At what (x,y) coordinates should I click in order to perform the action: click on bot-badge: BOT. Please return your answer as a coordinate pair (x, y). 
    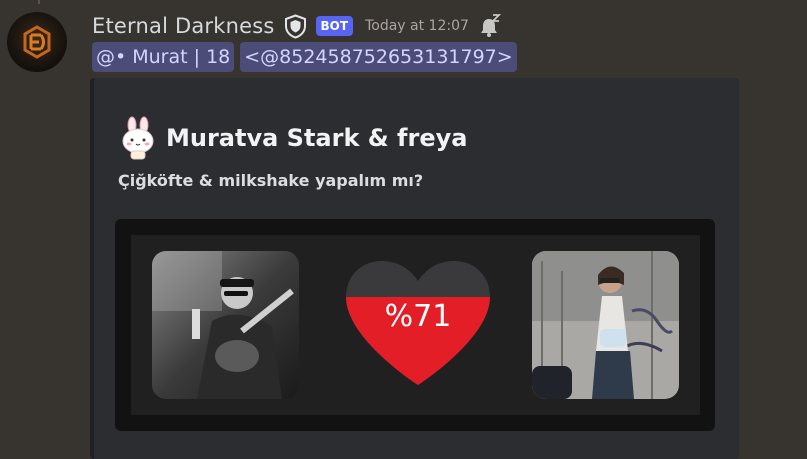
    Looking at the image, I should click on (334, 26).